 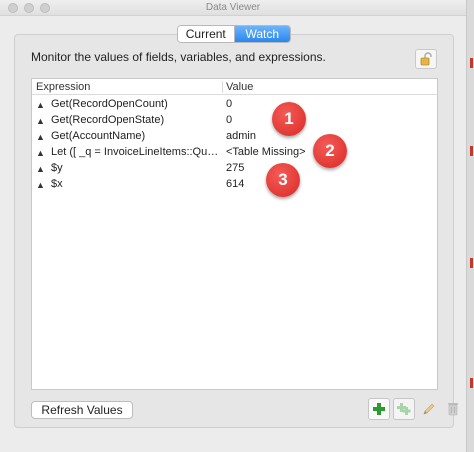 I want to click on callout-badge-1: 1, so click(x=289, y=119).